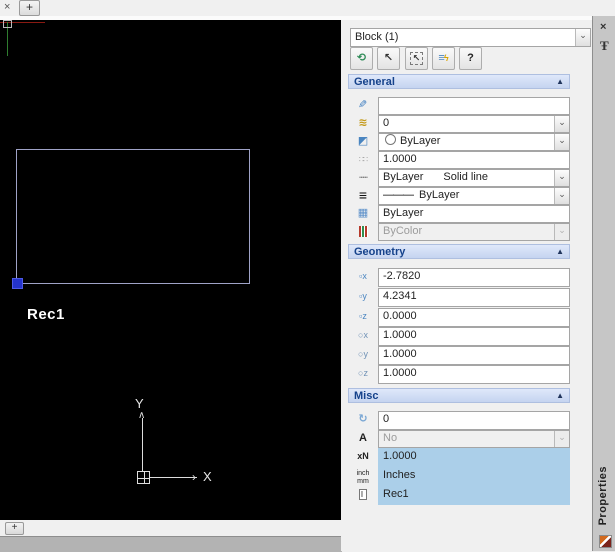  I want to click on pin-icon: Ŧ, so click(604, 46).